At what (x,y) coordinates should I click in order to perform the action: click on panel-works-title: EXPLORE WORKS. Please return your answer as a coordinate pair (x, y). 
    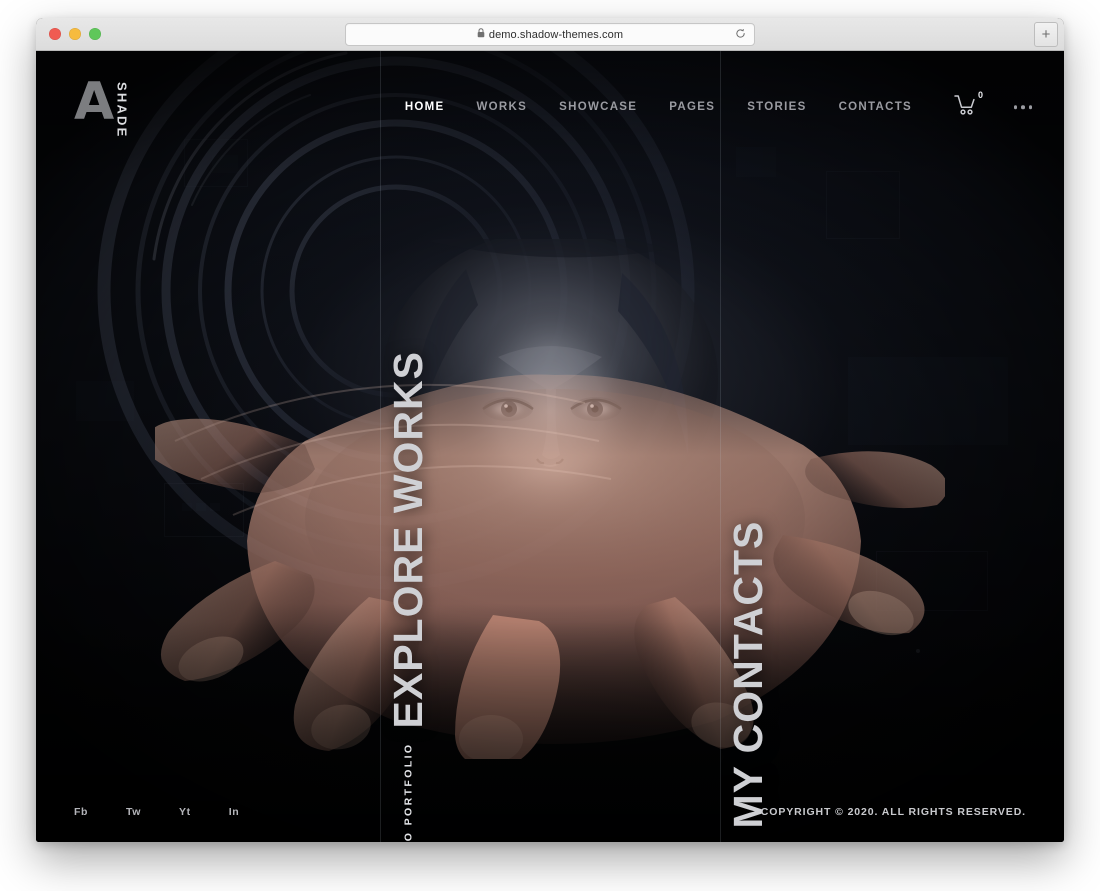
    Looking at the image, I should click on (408, 540).